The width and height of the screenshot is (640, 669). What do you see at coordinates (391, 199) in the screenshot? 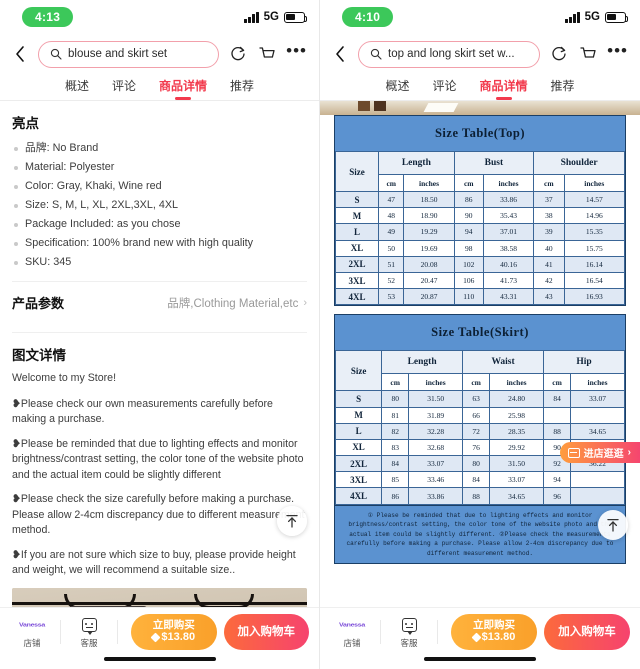
I see `cell: 47` at bounding box center [391, 199].